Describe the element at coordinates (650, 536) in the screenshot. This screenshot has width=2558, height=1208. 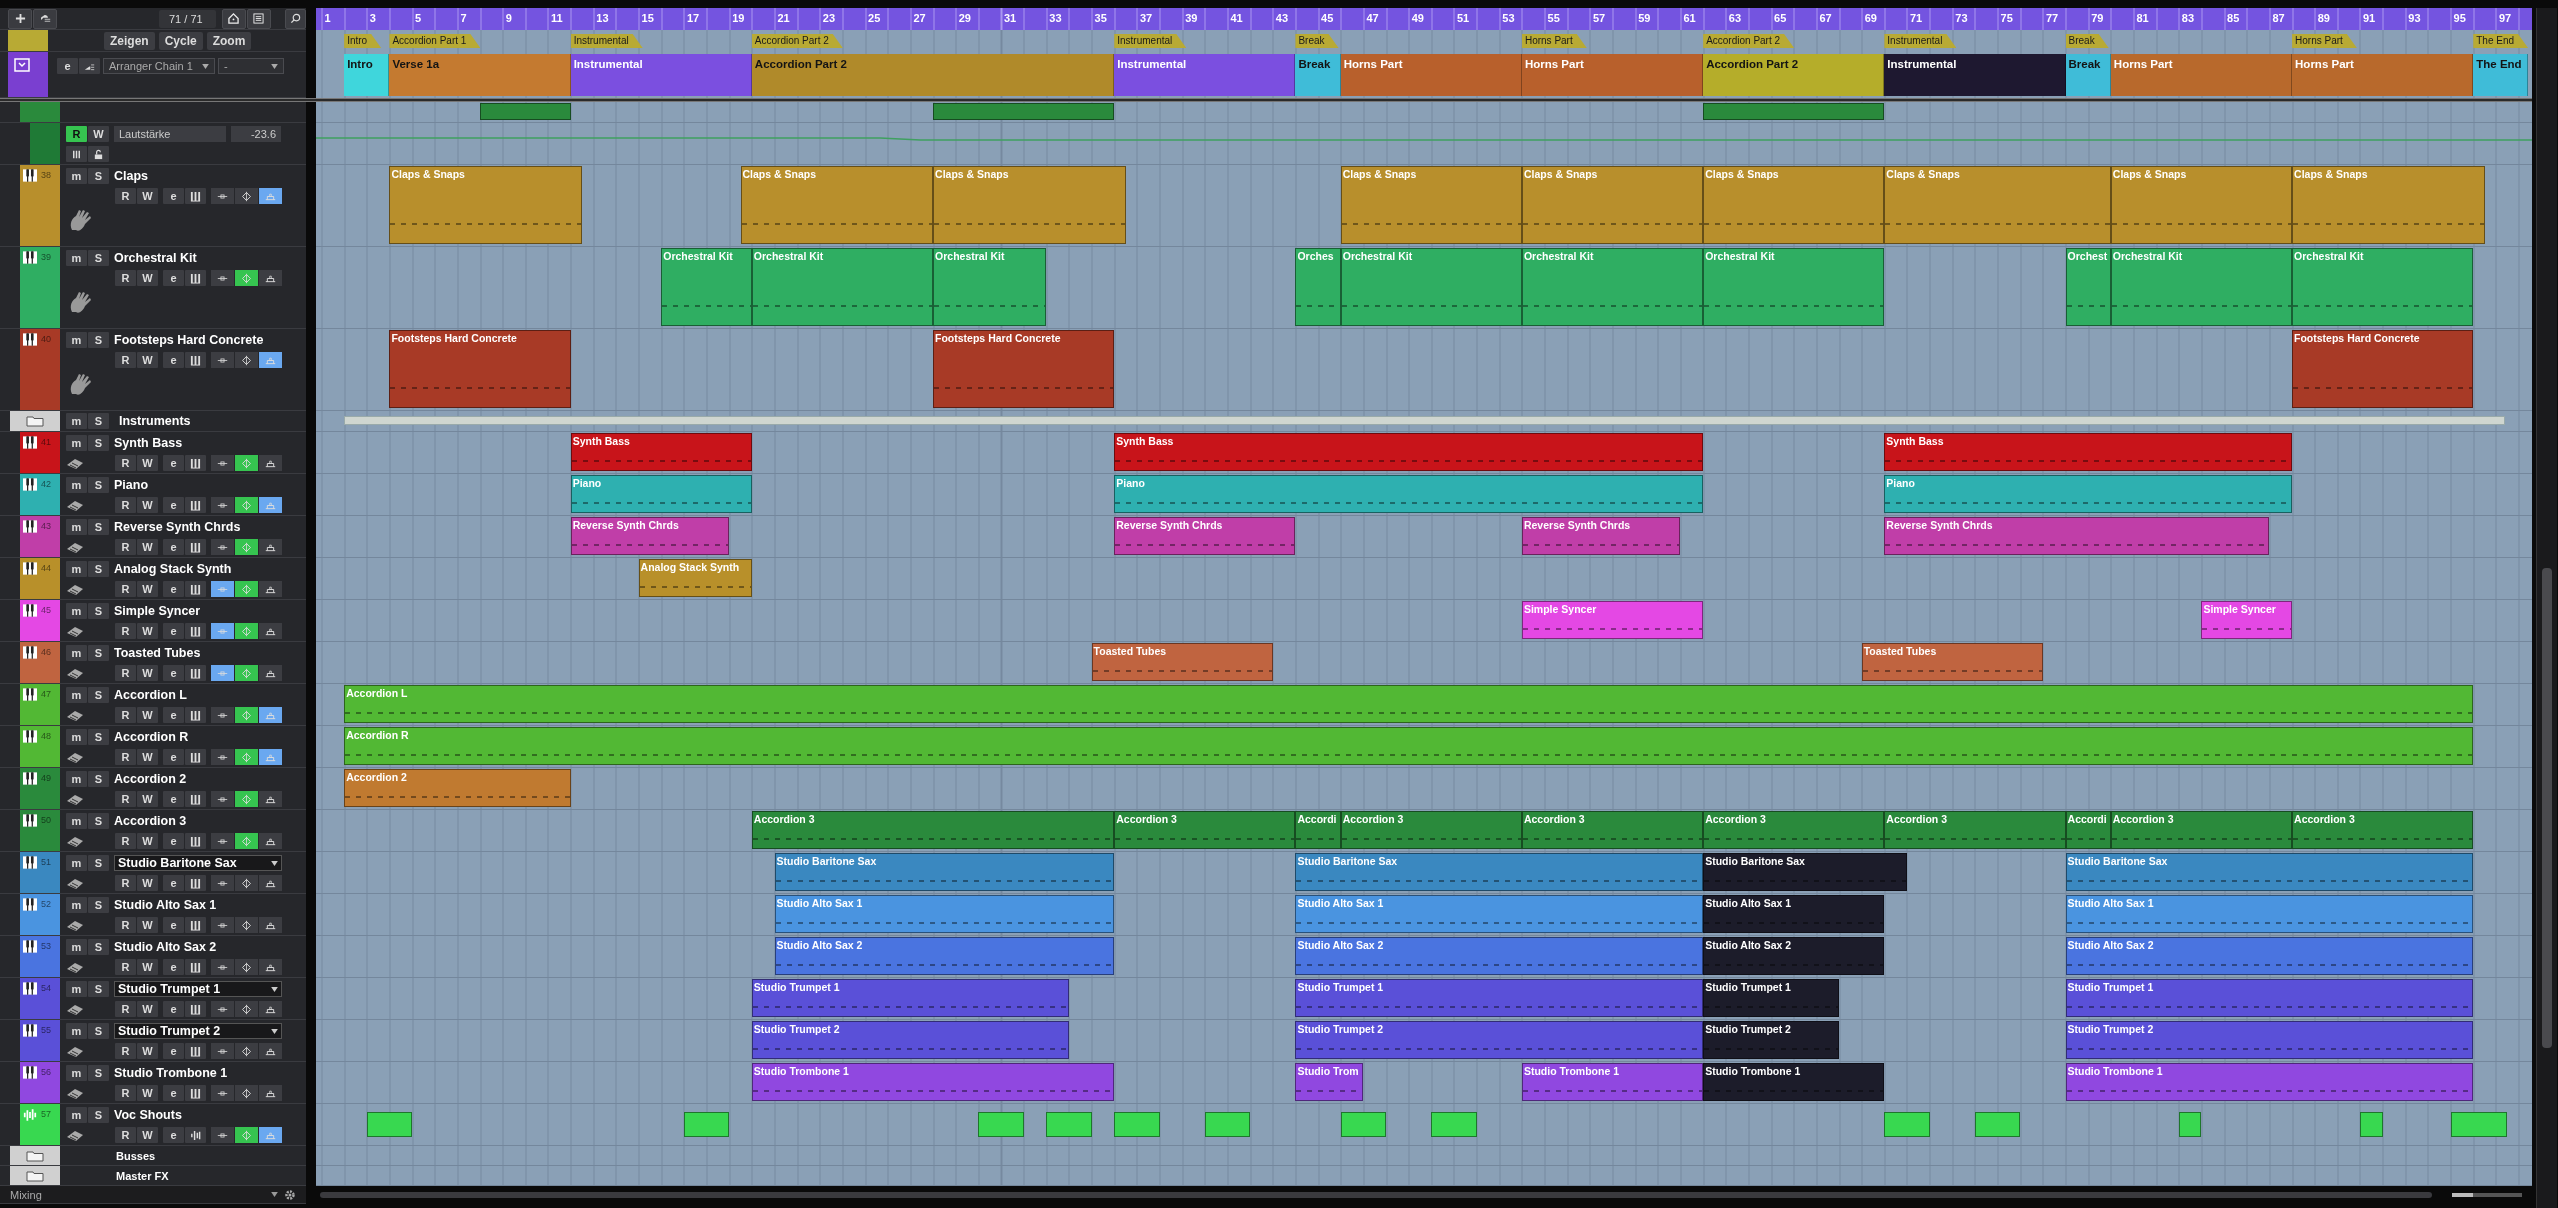
I see `midi-clip: Reverse Synth Chrds` at that location.